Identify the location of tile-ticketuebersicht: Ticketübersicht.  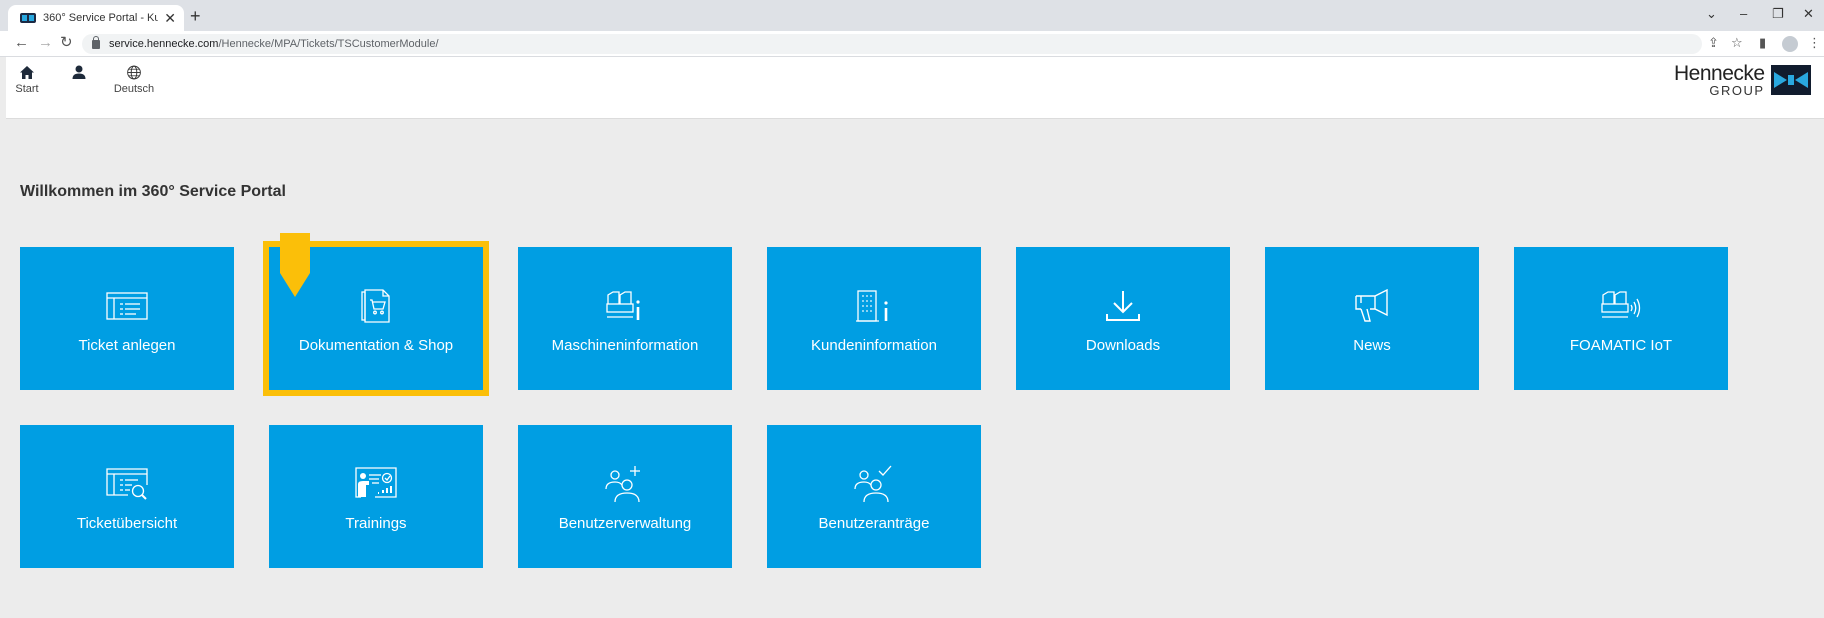
(127, 496).